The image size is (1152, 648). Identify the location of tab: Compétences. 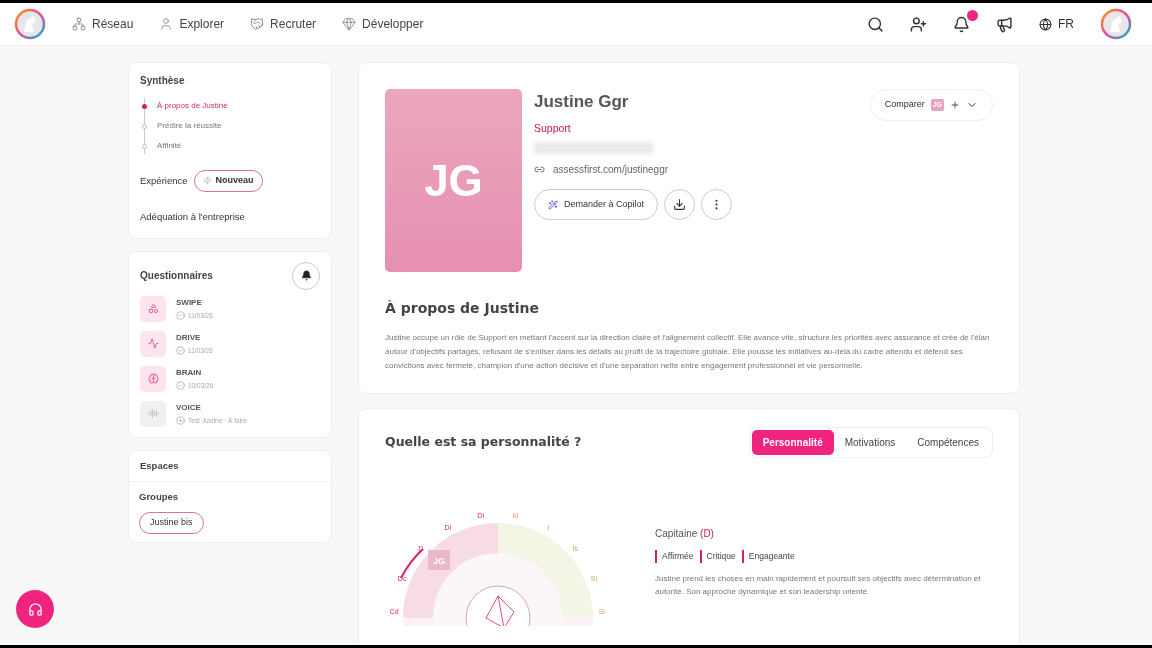
(948, 442).